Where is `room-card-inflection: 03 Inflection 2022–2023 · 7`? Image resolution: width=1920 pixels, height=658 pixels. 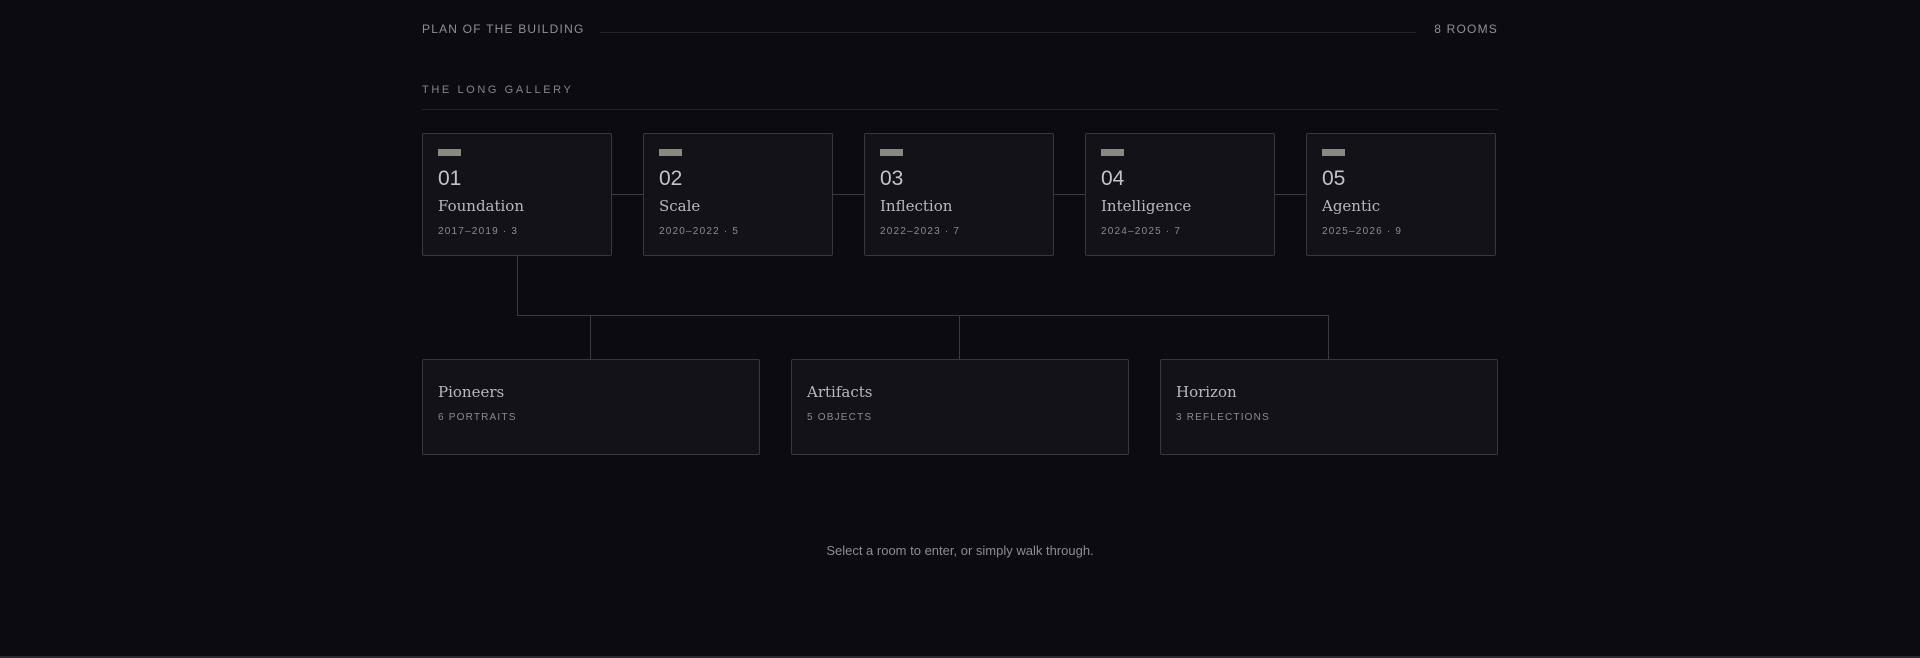
room-card-inflection: 03 Inflection 2022–2023 · 7 is located at coordinates (959, 194).